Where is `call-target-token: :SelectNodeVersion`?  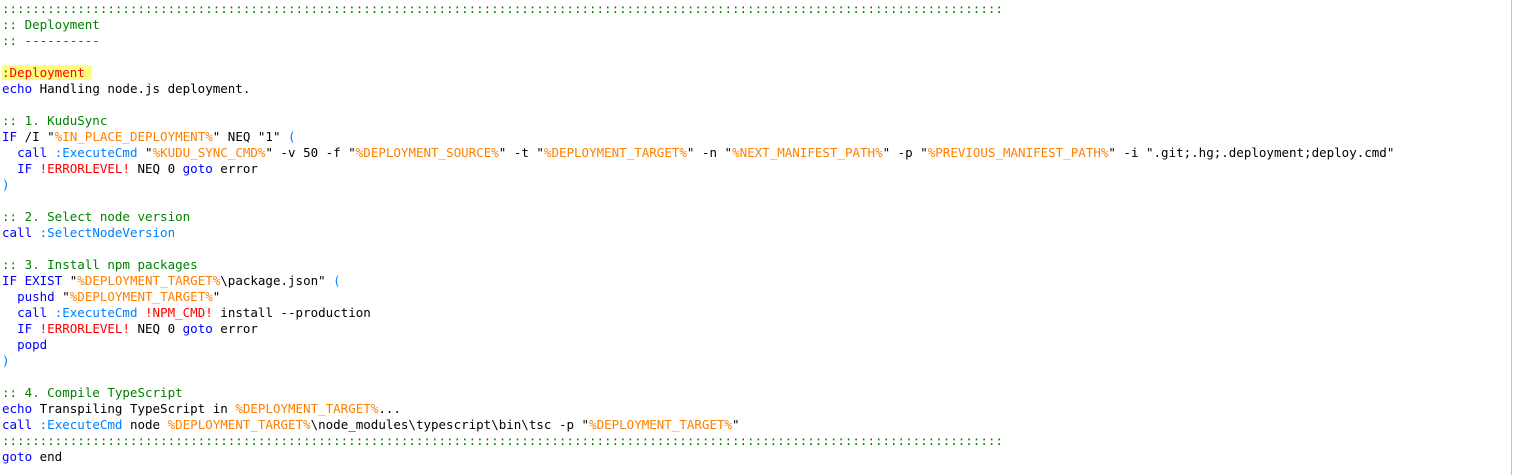
call-target-token: :SelectNodeVersion is located at coordinates (107, 232).